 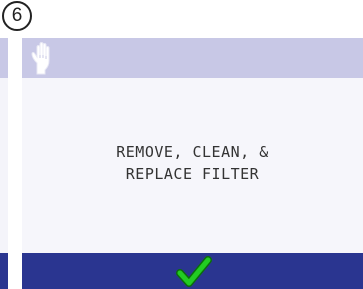 What do you see at coordinates (192, 174) in the screenshot?
I see `message-line-2: REPLACE FILTER` at bounding box center [192, 174].